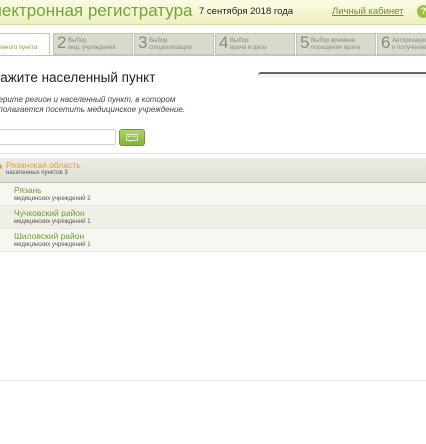 The height and width of the screenshot is (444, 426). I want to click on step-1-locality: р ленного пункта, so click(25, 44).